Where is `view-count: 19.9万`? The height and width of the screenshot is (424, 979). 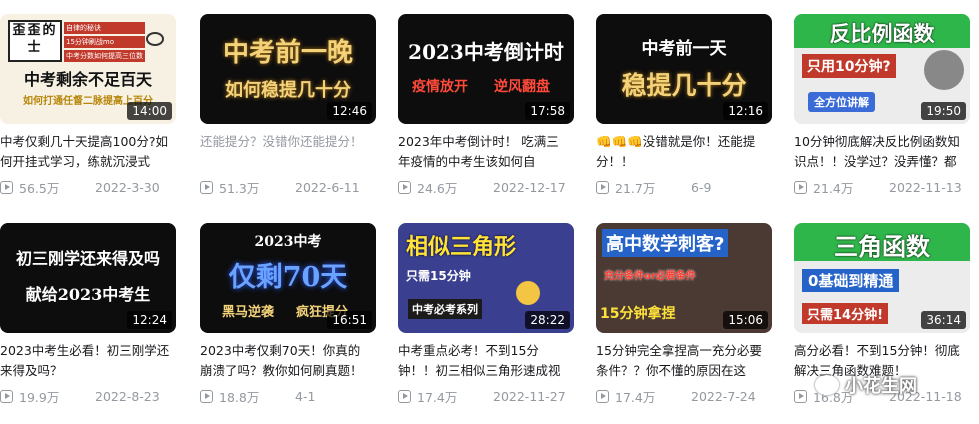
view-count: 19.9万 is located at coordinates (39, 397).